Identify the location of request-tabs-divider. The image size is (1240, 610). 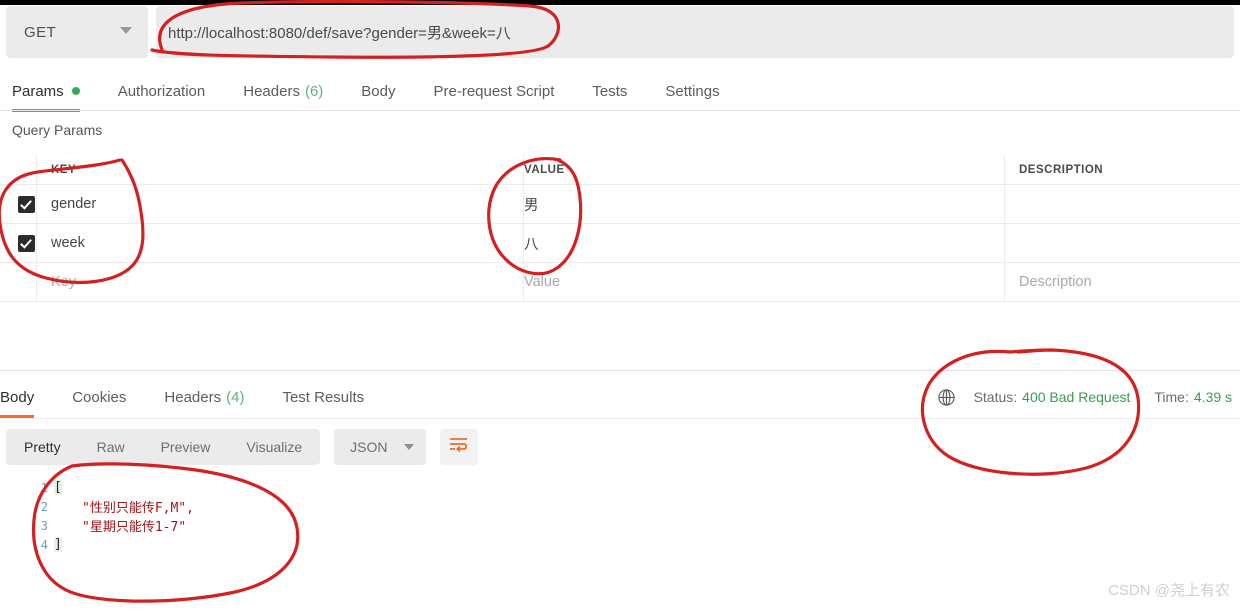
(620, 110).